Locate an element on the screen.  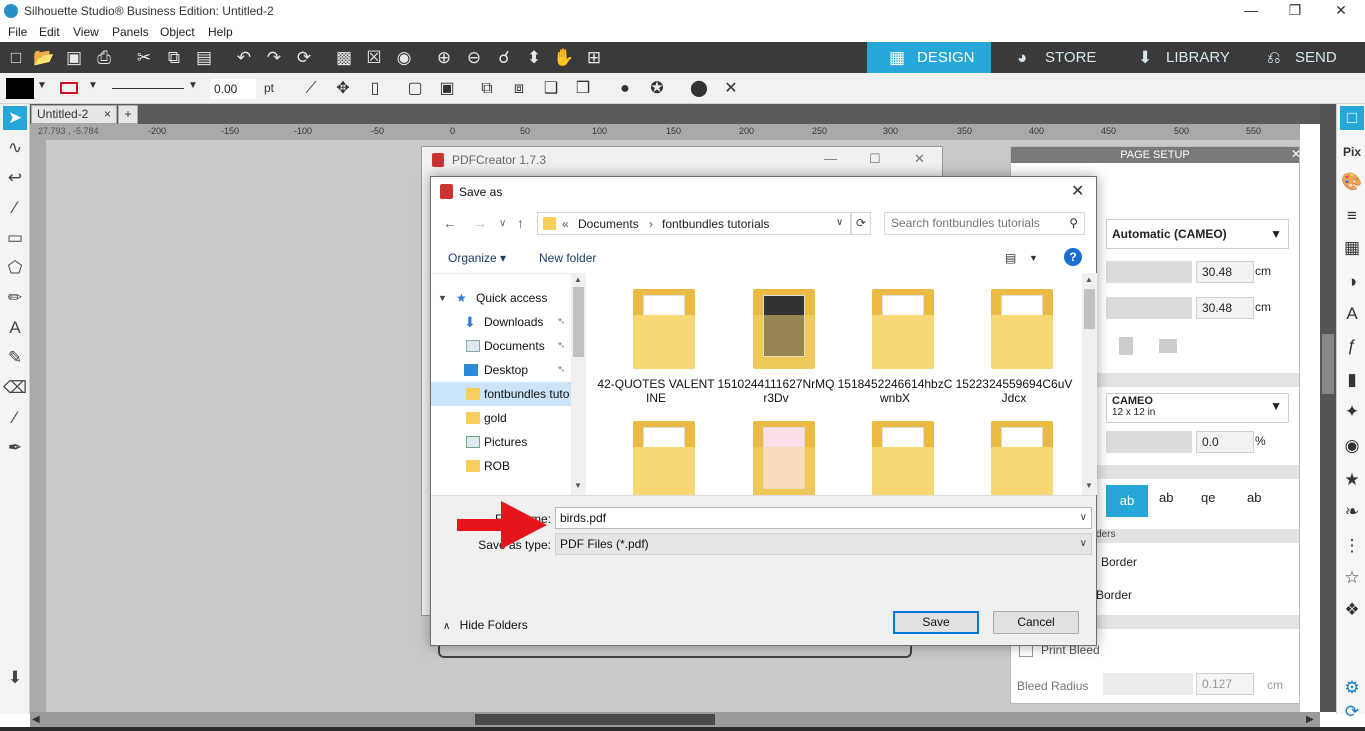
trace-icon: ⋮ is located at coordinates (1352, 546).